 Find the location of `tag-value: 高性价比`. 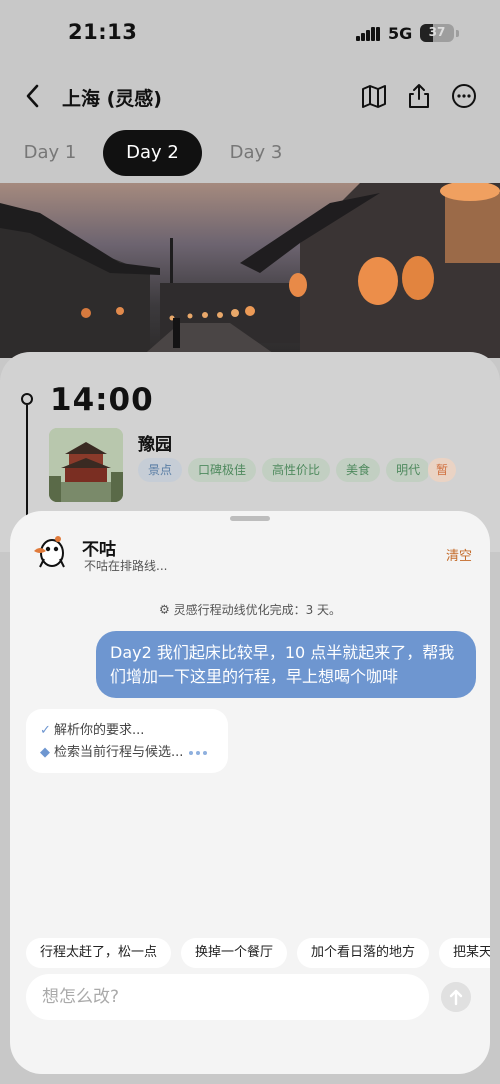

tag-value: 高性价比 is located at coordinates (296, 470).